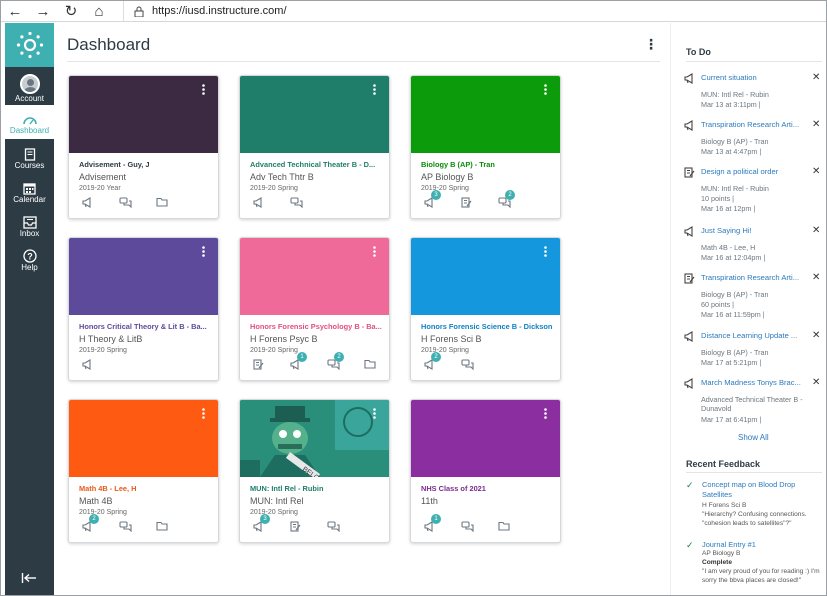  I want to click on canvas-logo, so click(29, 45).